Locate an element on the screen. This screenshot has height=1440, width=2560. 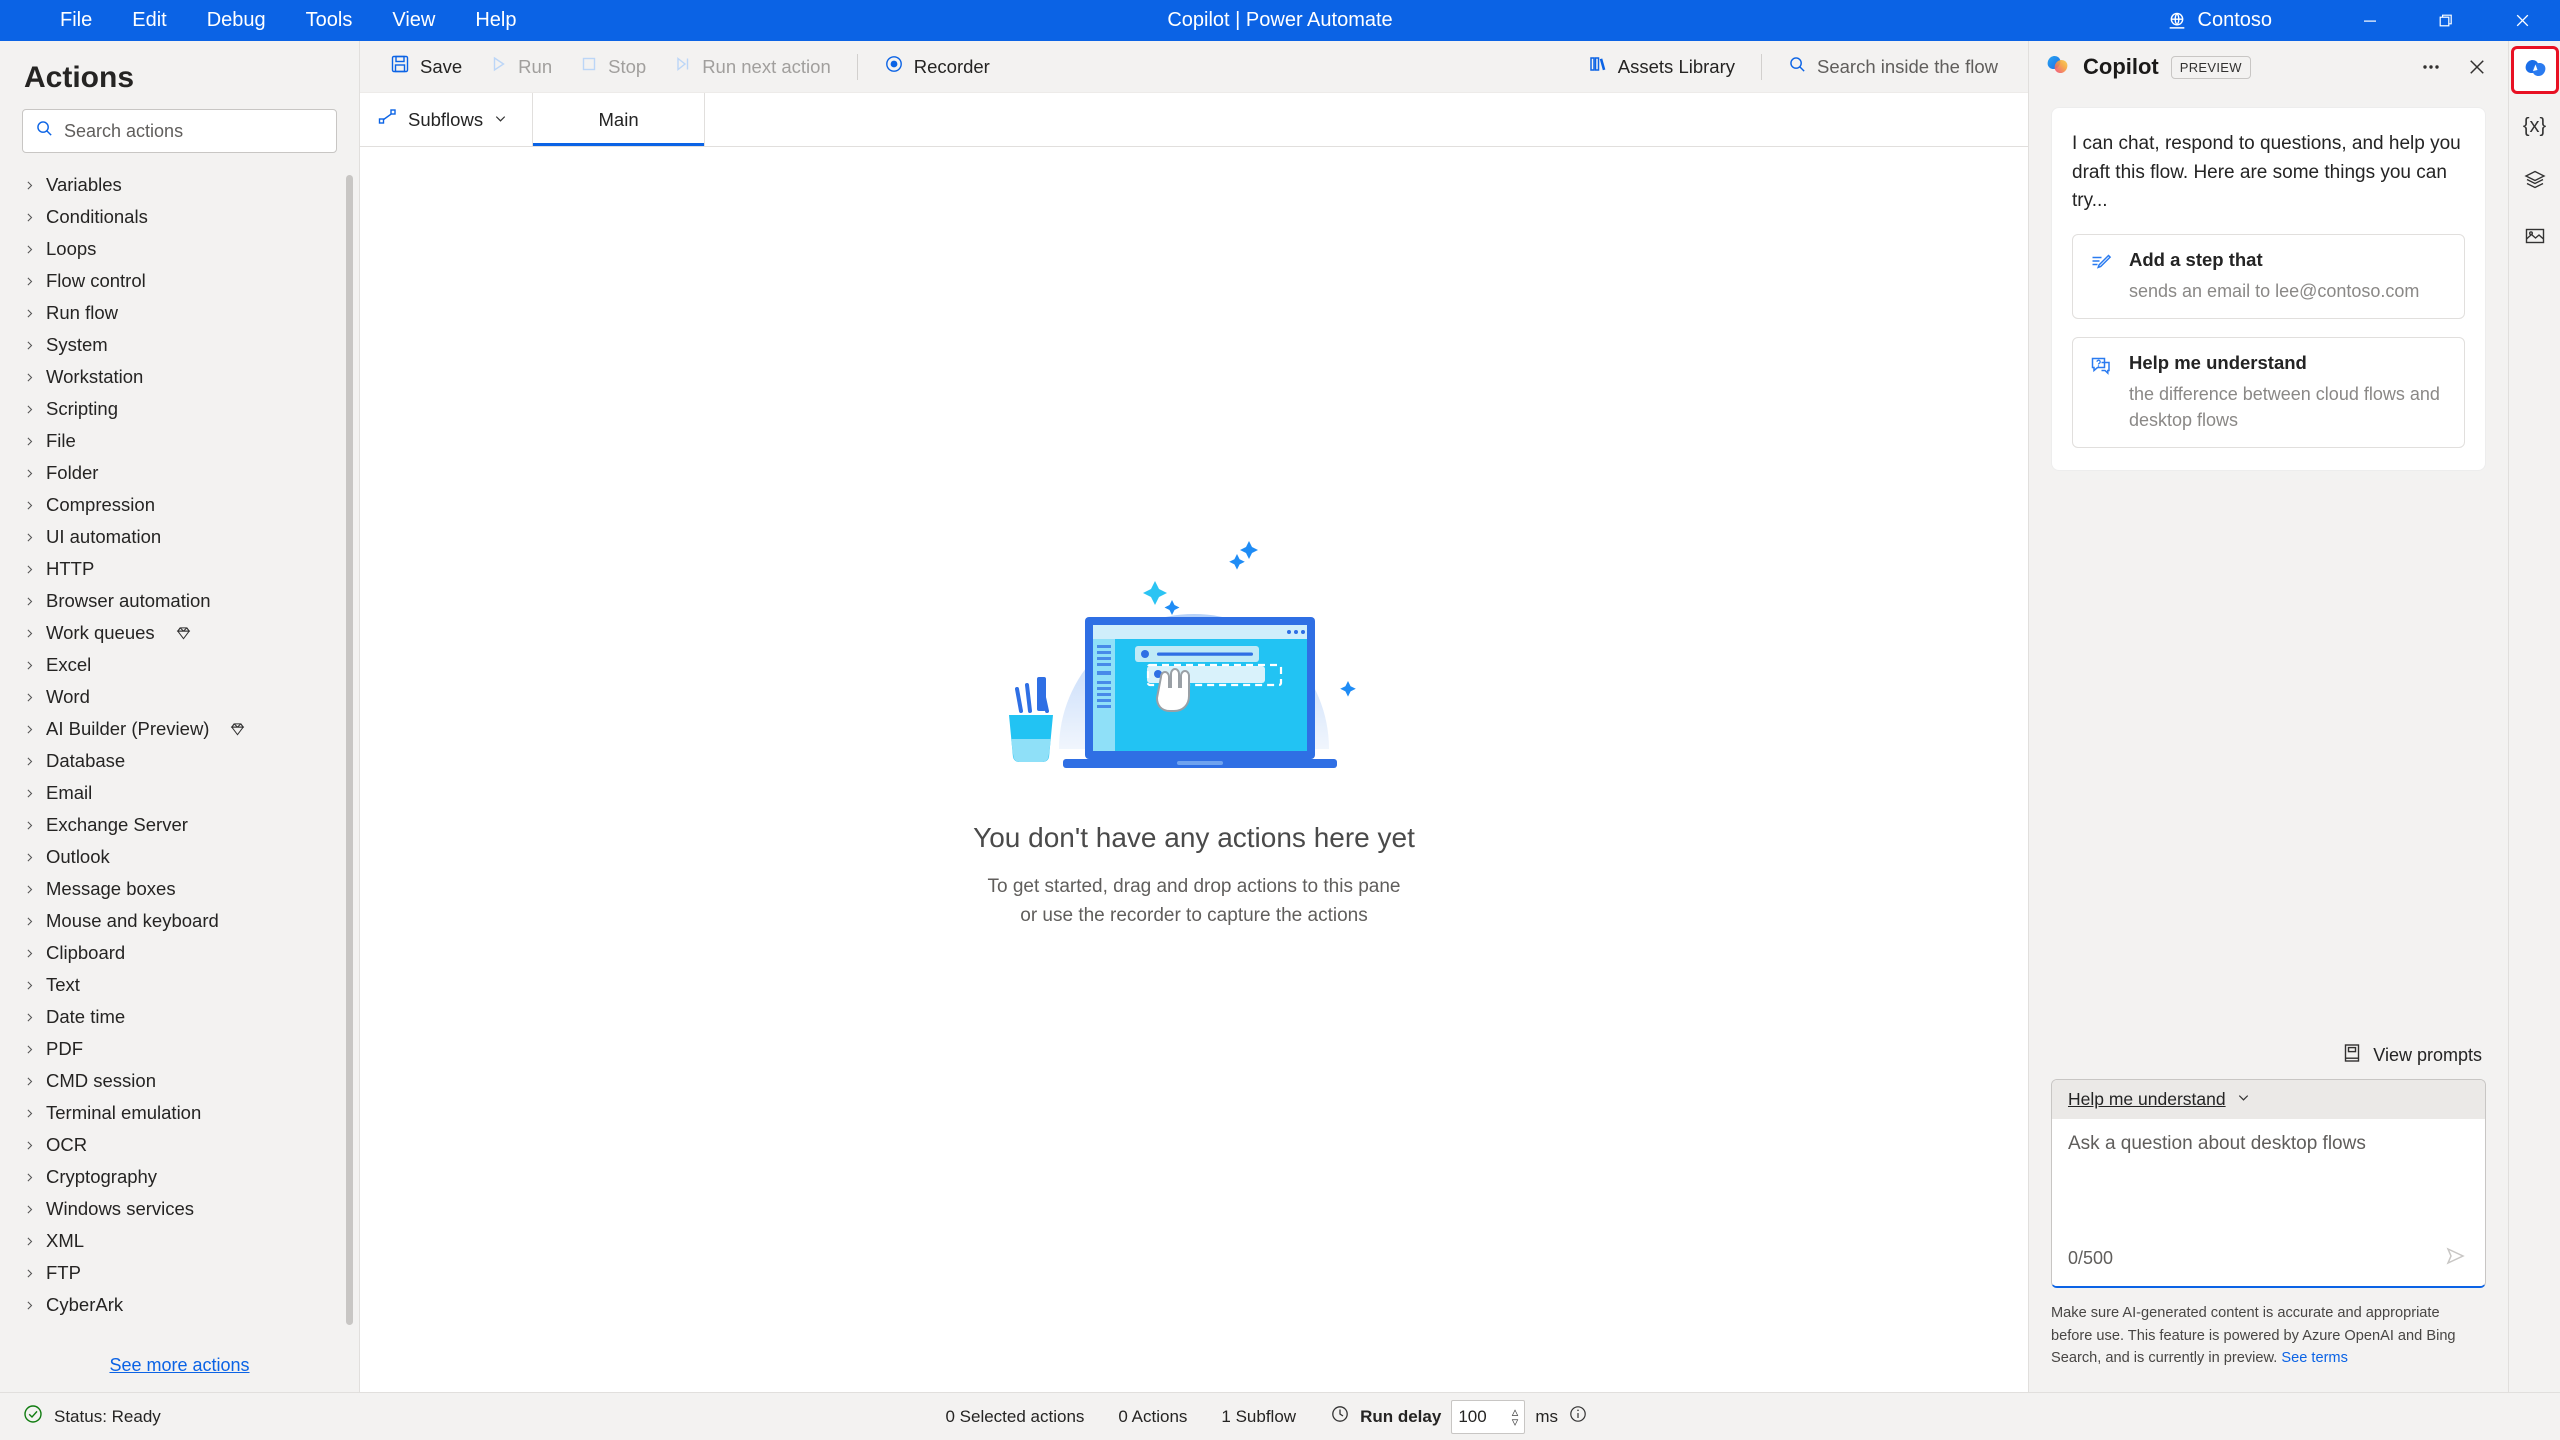
sidebar-item-label: Work queues is located at coordinates (100, 632).